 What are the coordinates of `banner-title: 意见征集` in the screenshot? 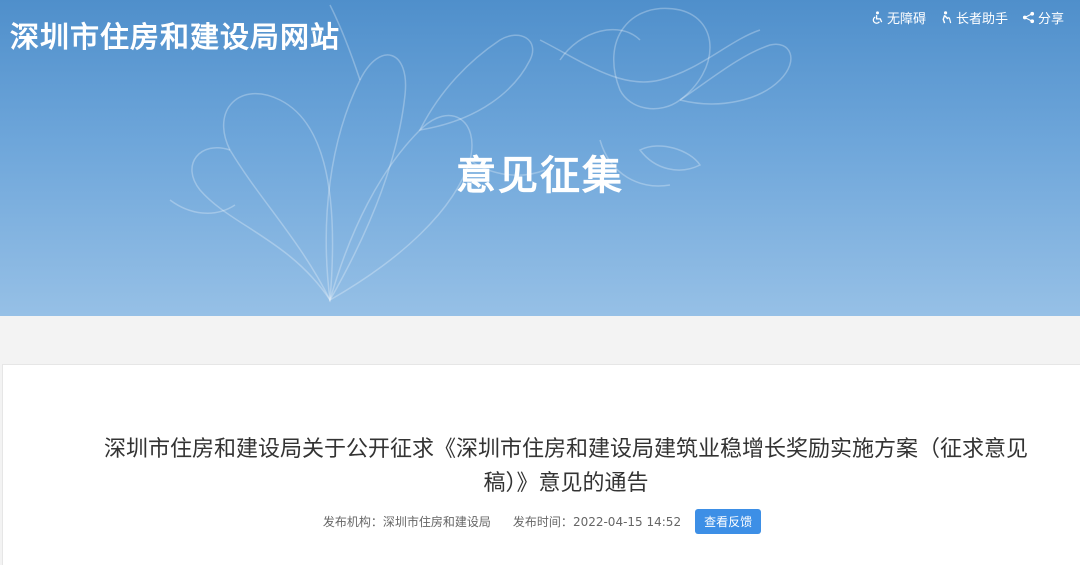 It's located at (540, 176).